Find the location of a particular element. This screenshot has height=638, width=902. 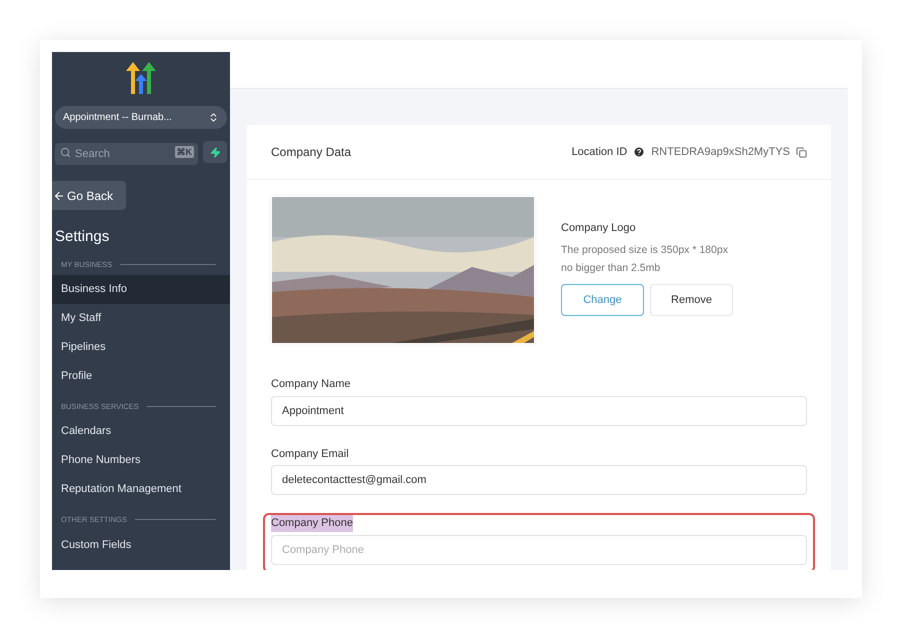

back-button: Go Back is located at coordinates (89, 195).